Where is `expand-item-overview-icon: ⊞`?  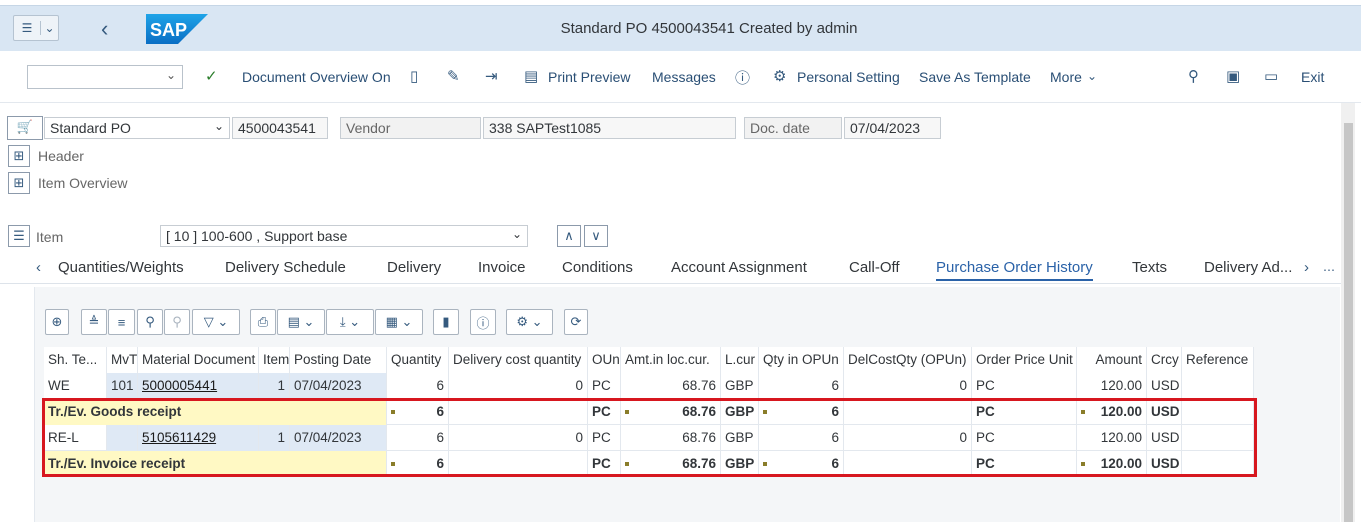
expand-item-overview-icon: ⊞ is located at coordinates (19, 183).